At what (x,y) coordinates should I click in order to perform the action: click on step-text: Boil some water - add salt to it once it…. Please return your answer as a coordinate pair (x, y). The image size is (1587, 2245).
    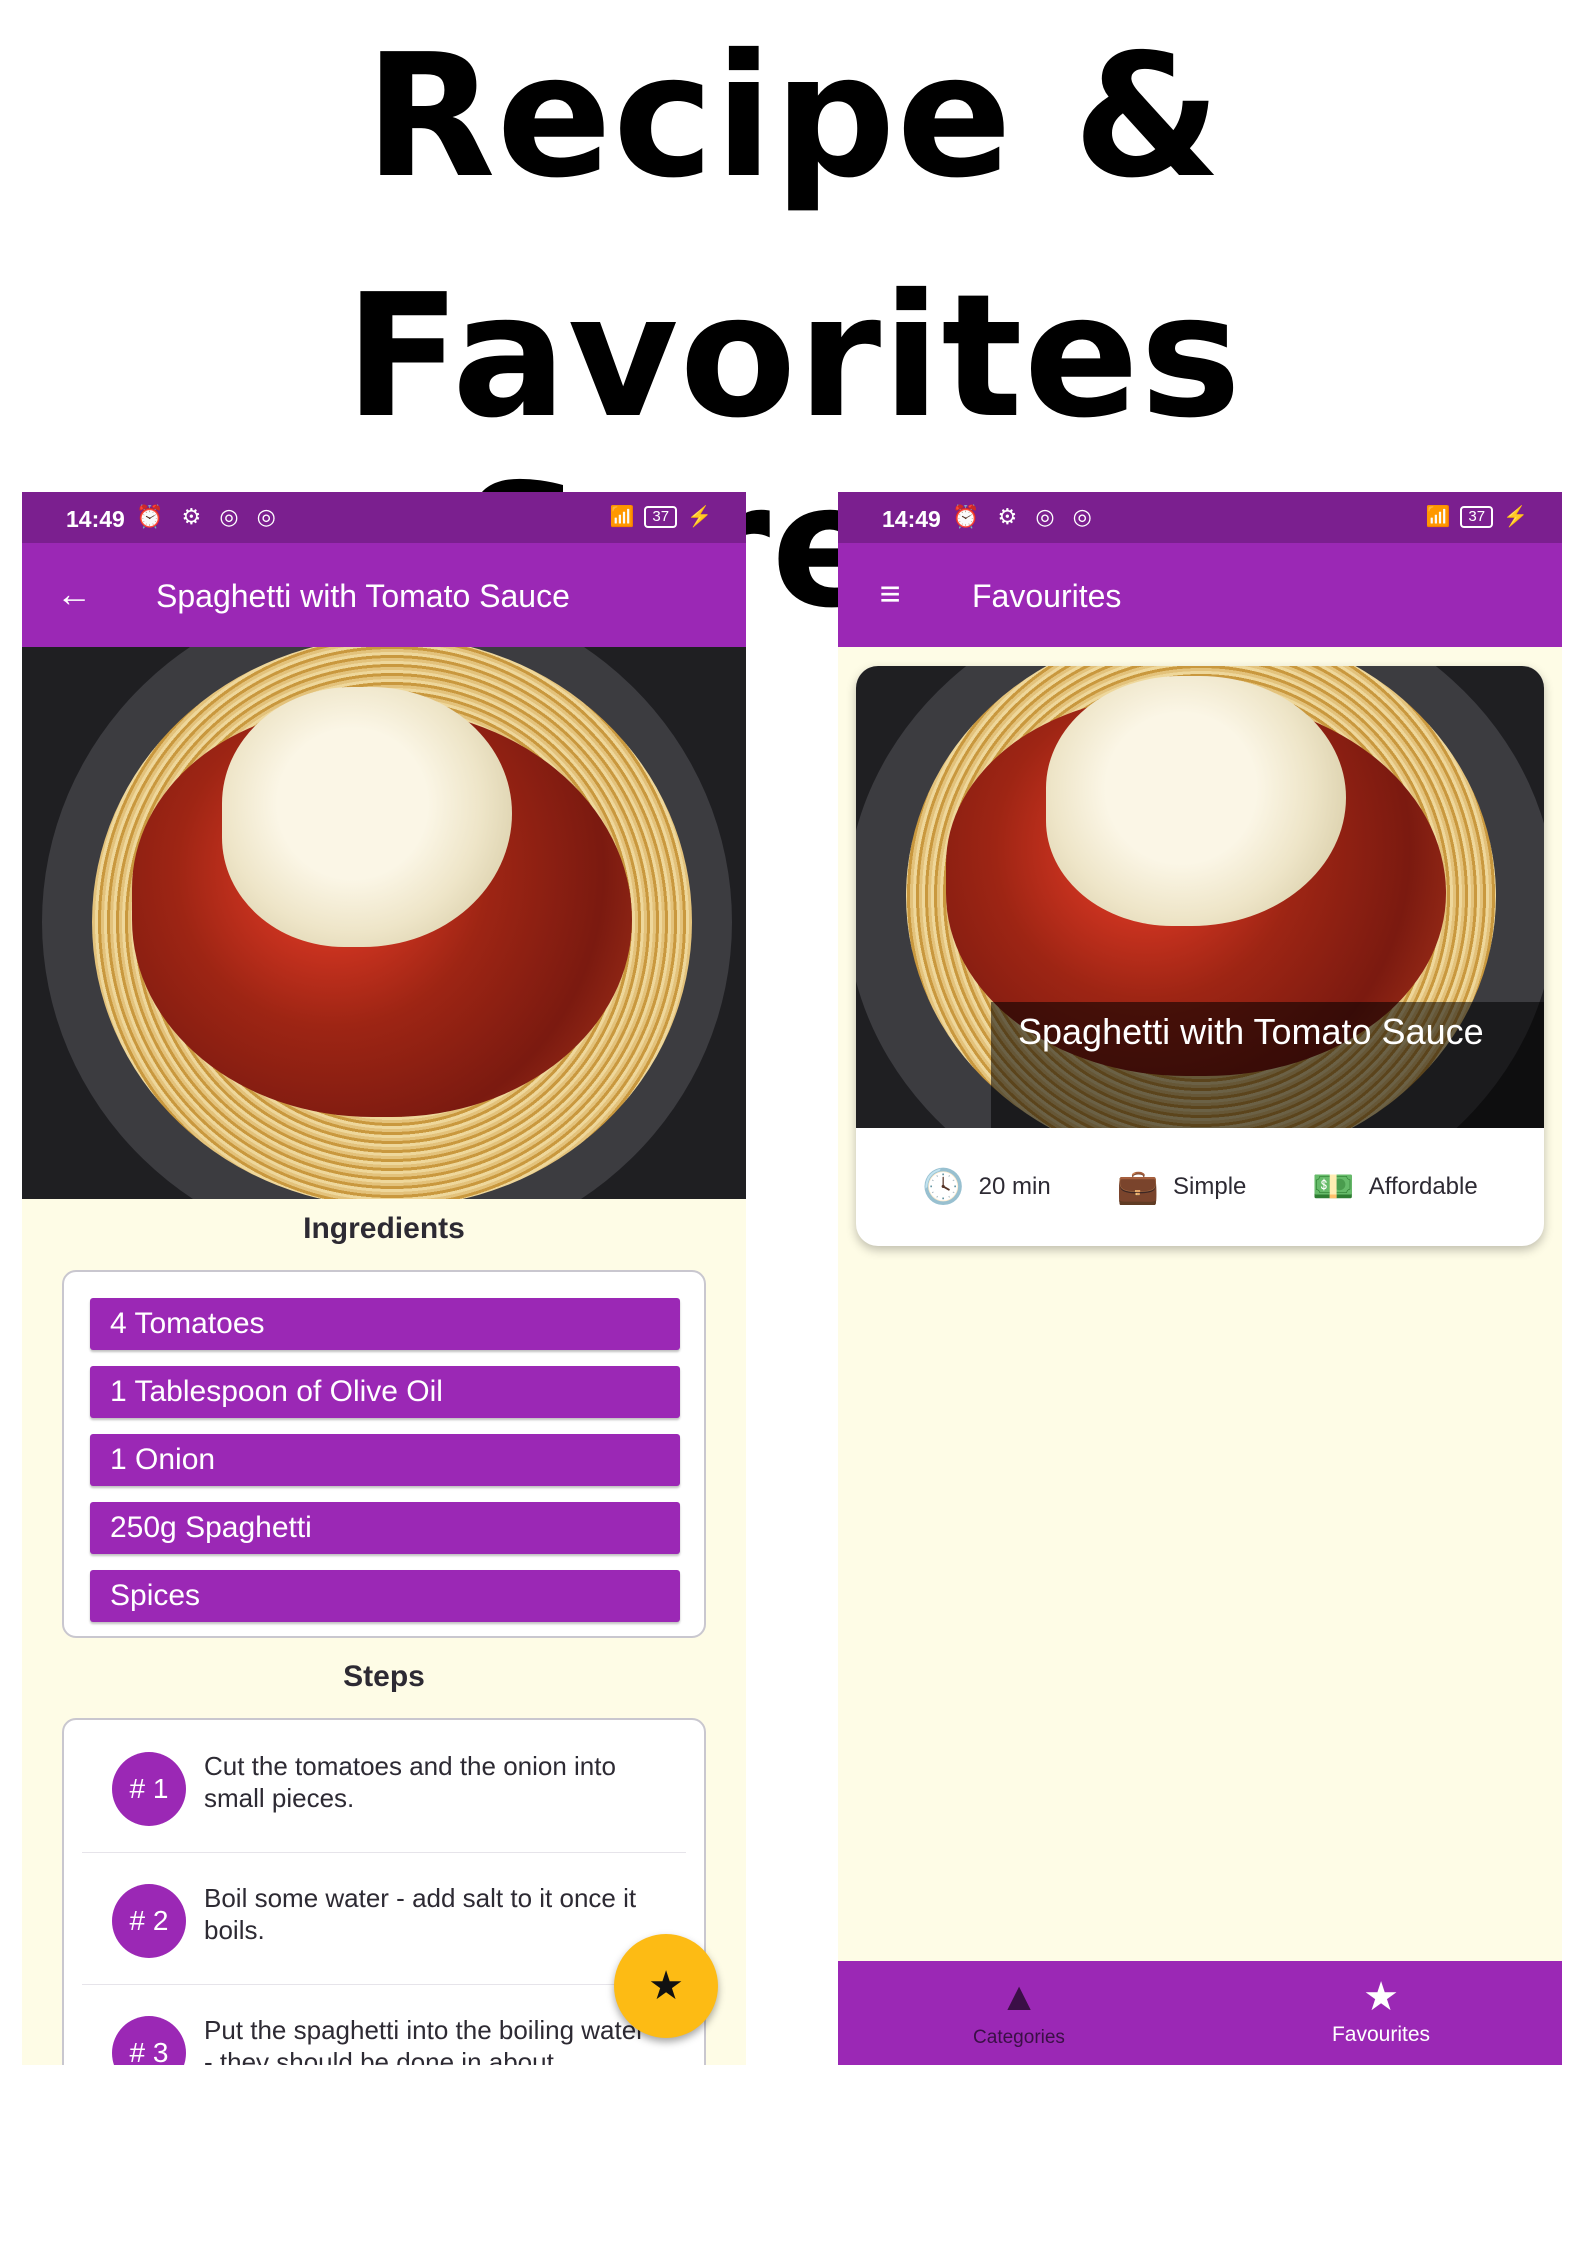
    Looking at the image, I should click on (420, 1914).